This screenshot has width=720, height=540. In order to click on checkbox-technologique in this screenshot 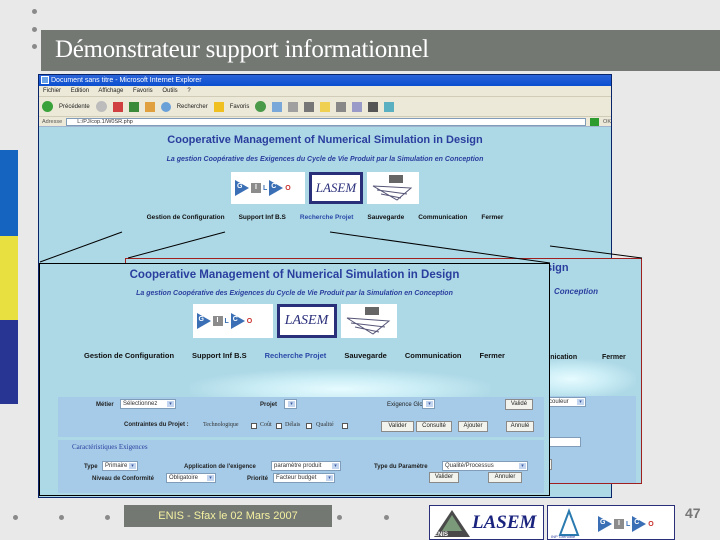, I will do `click(254, 426)`.